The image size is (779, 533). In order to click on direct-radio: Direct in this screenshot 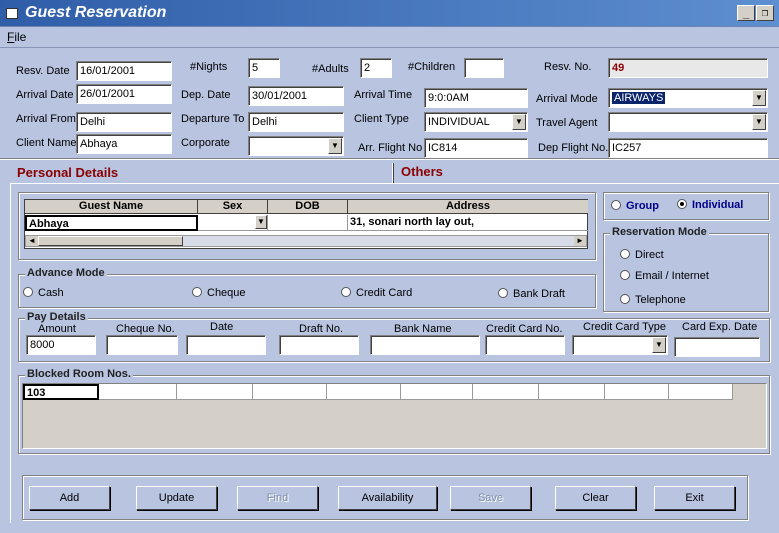, I will do `click(642, 255)`.